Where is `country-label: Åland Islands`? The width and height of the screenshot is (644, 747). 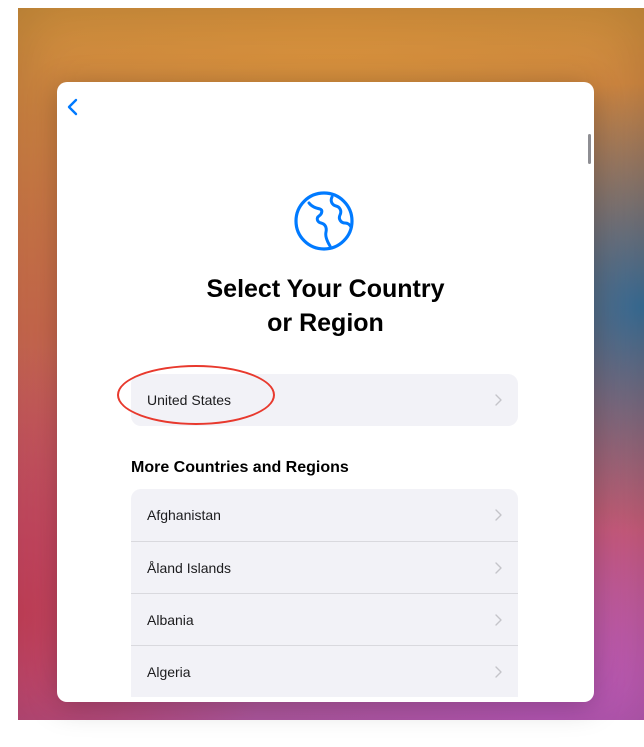
country-label: Åland Islands is located at coordinates (189, 568).